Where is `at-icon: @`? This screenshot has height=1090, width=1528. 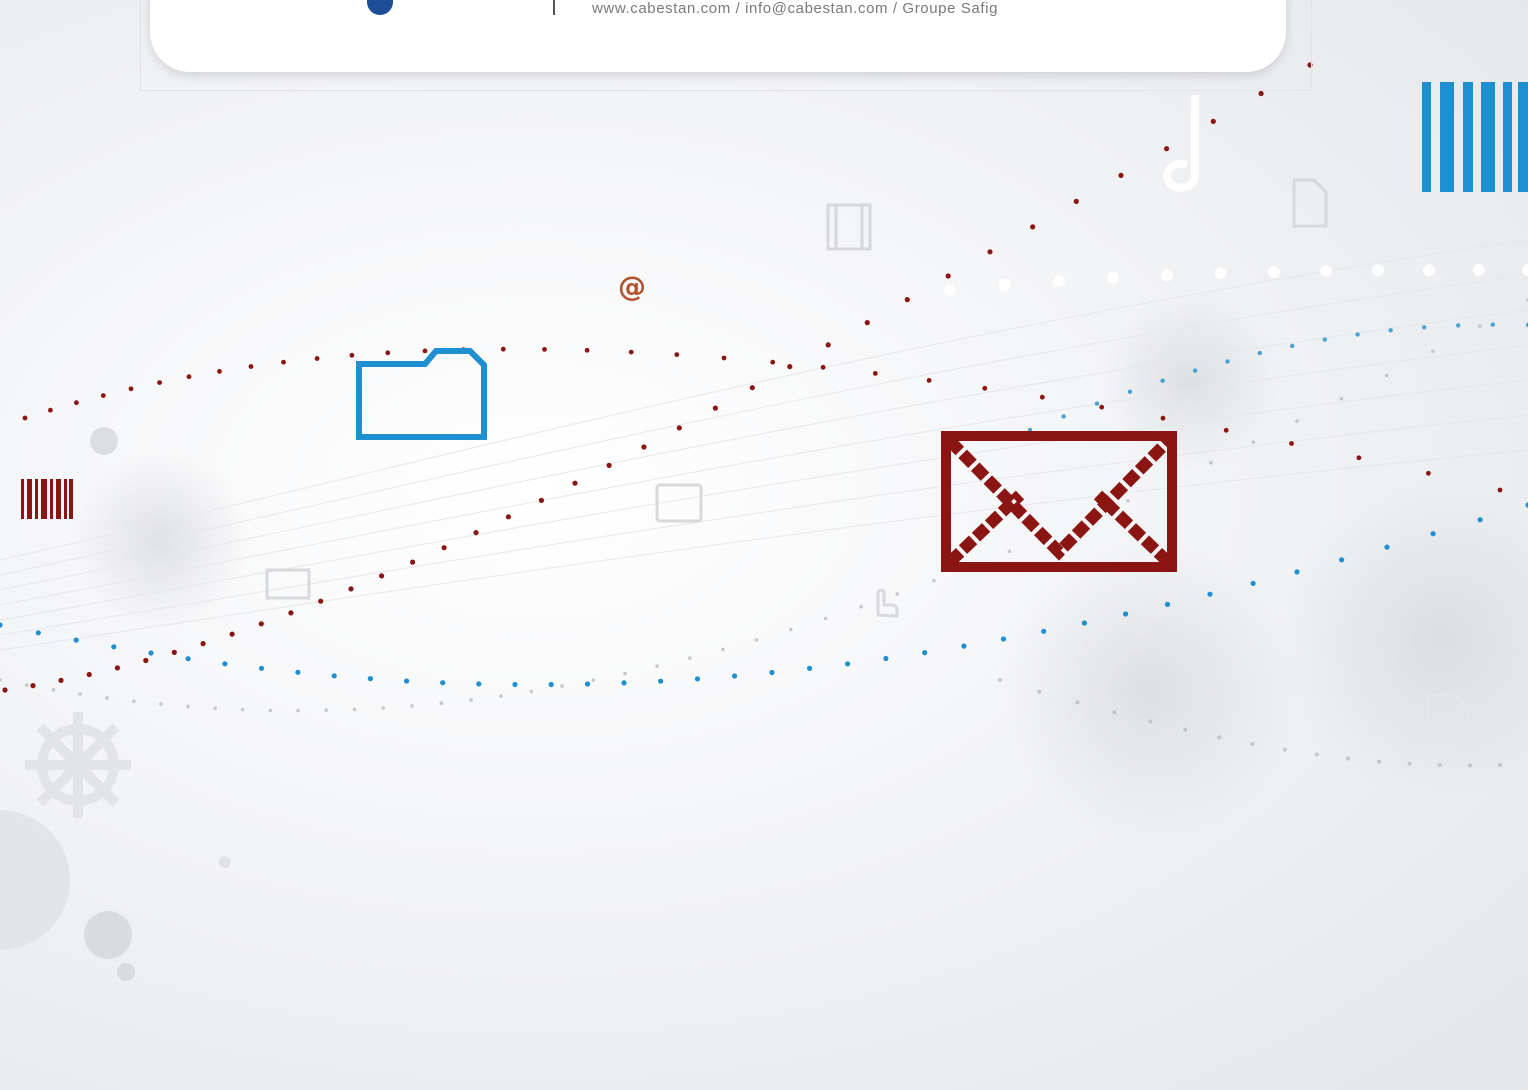 at-icon: @ is located at coordinates (632, 286).